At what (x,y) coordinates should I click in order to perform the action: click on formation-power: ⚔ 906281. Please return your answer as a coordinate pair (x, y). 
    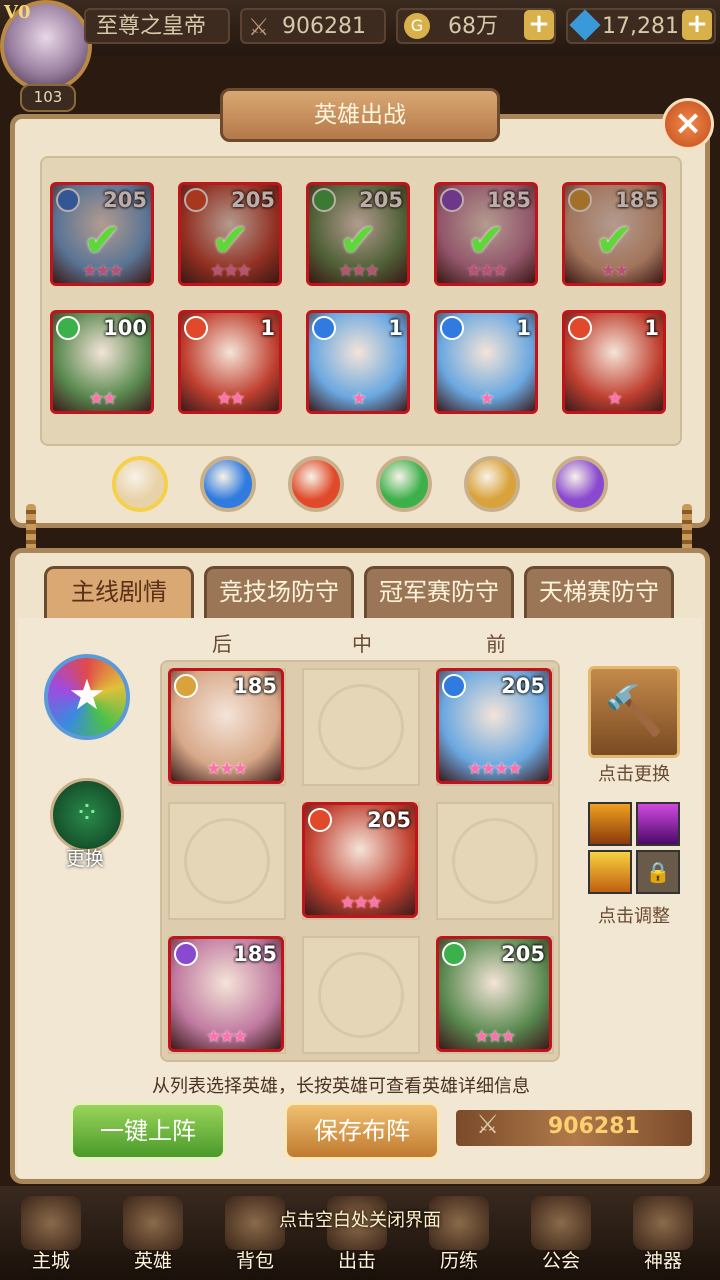
    Looking at the image, I should click on (574, 1128).